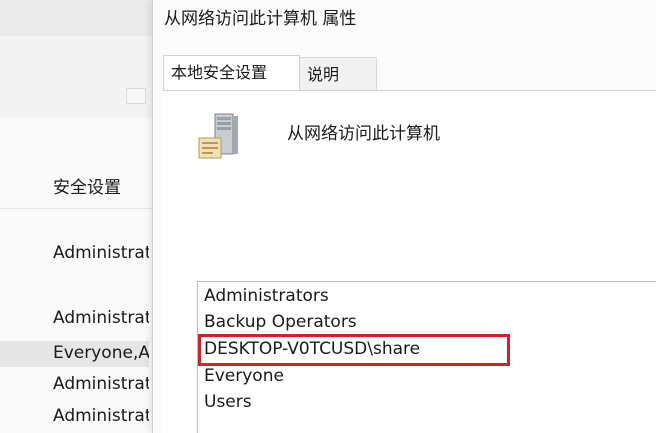 This screenshot has height=433, width=656. I want to click on policy-row-setting-selected: Everyone,Administrators, so click(74, 354).